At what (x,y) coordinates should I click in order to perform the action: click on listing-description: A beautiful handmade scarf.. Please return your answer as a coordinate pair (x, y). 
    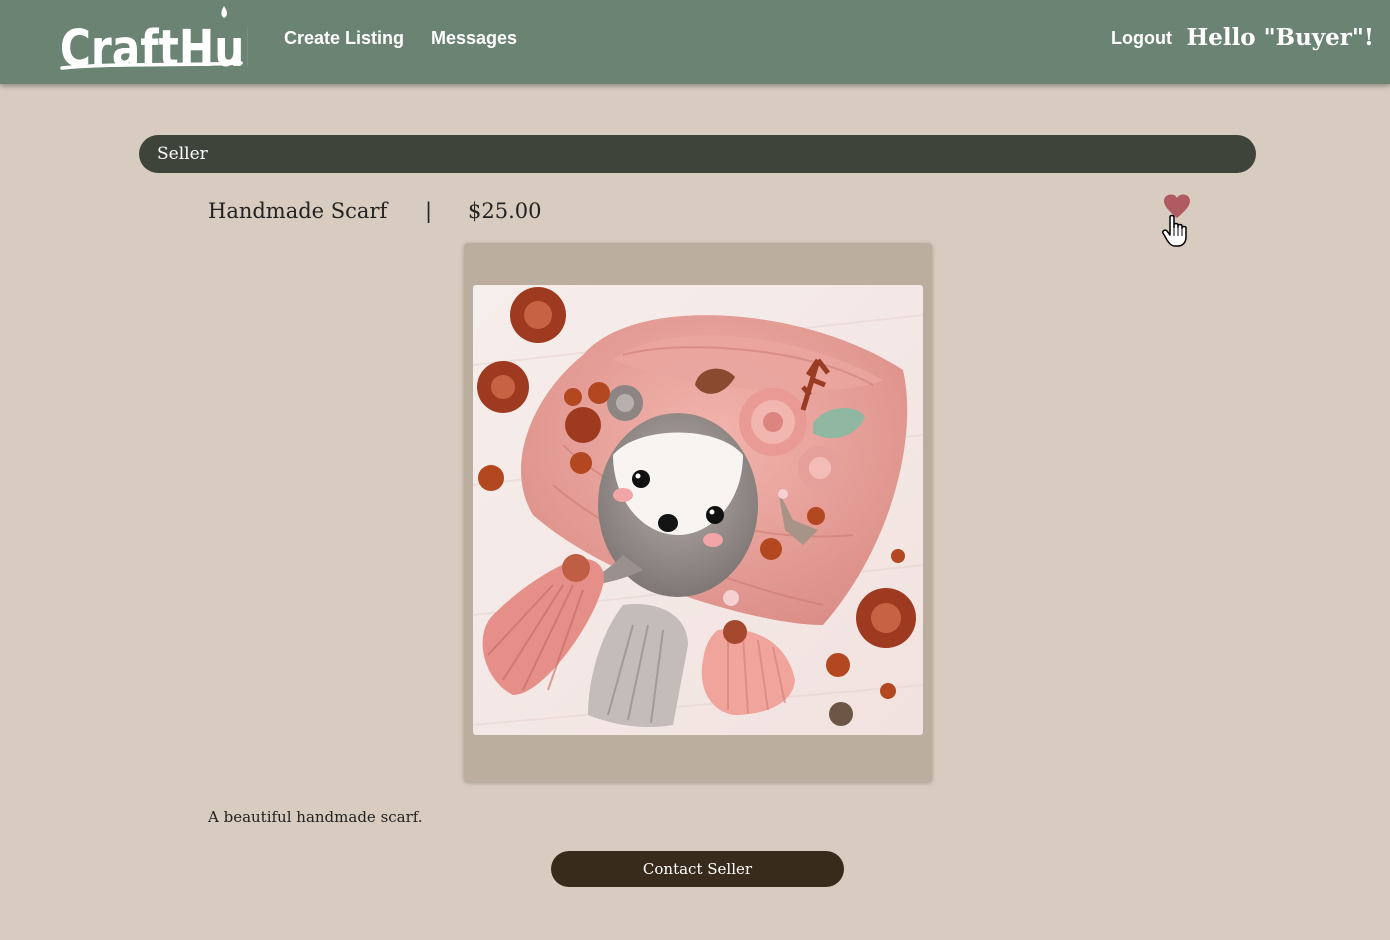
    Looking at the image, I should click on (315, 817).